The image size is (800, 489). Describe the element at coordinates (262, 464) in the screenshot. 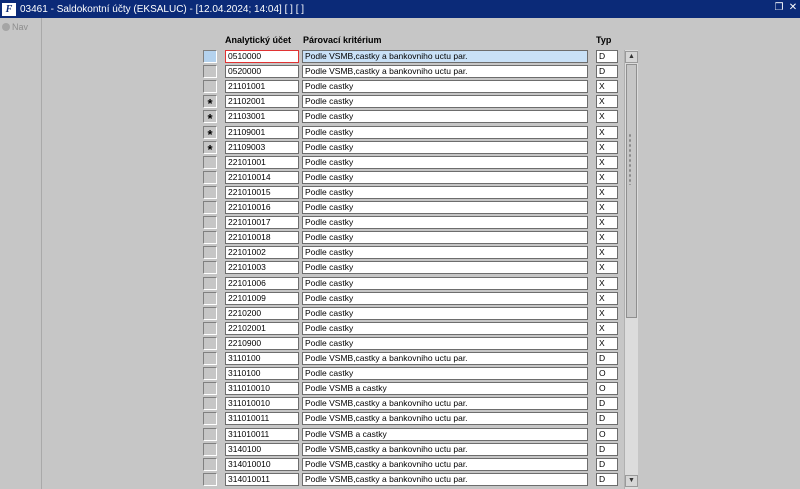

I see `account-field: 314010010` at that location.